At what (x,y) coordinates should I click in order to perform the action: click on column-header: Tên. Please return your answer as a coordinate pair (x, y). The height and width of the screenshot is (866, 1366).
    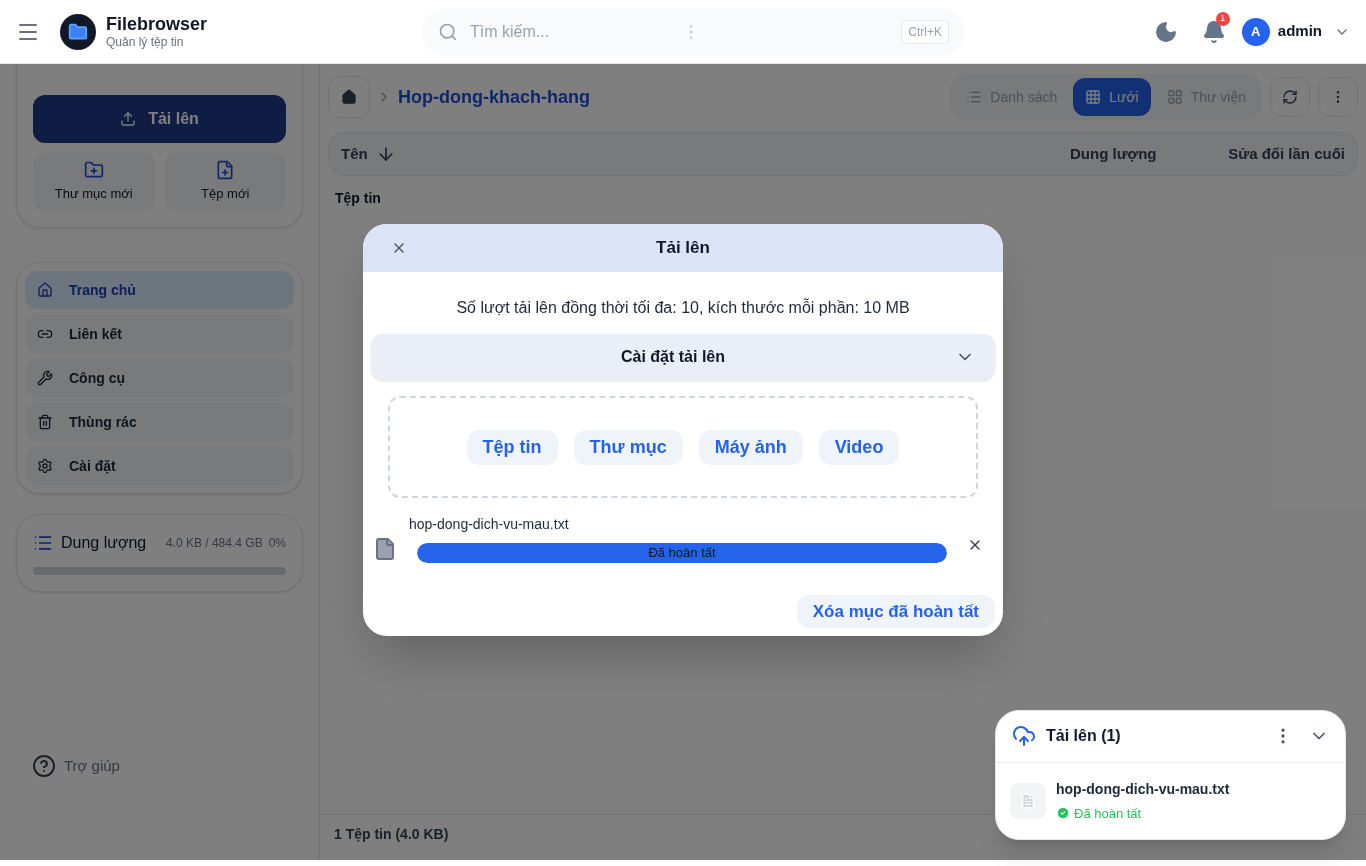
    Looking at the image, I should click on (705, 154).